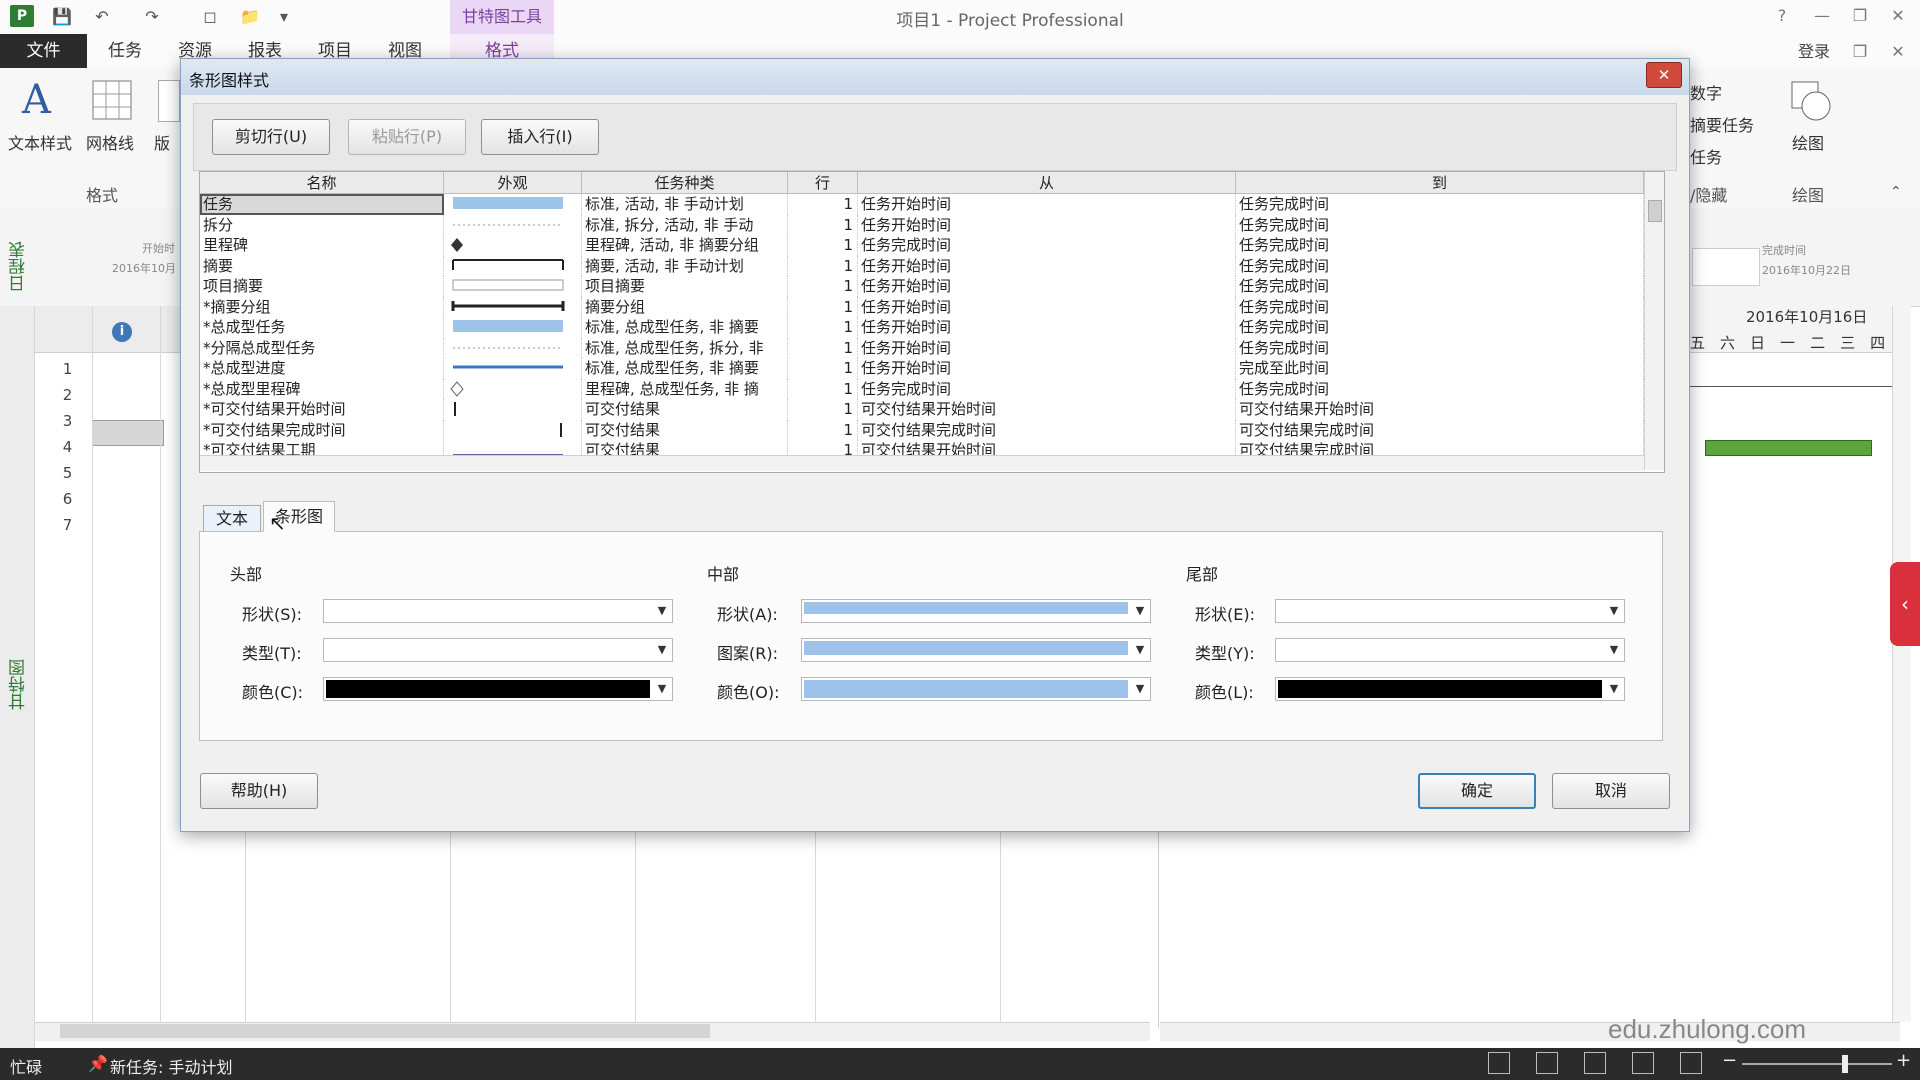 This screenshot has width=1920, height=1080. I want to click on copy-icon: ◻, so click(210, 17).